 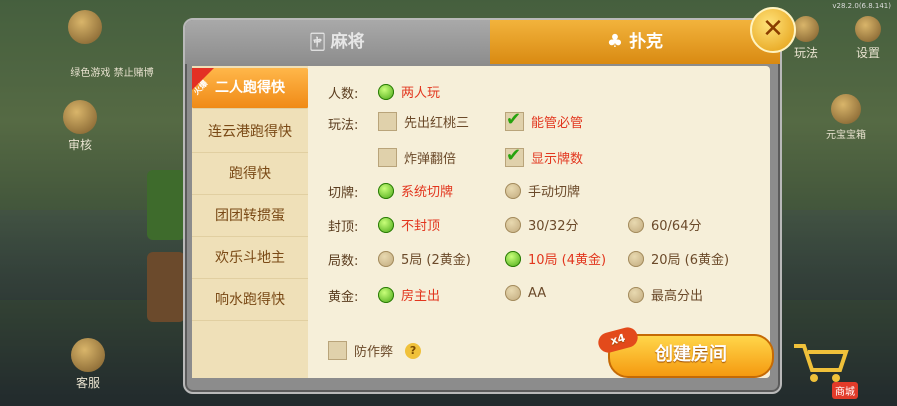 What do you see at coordinates (343, 125) in the screenshot?
I see `rules-label: 玩法:` at bounding box center [343, 125].